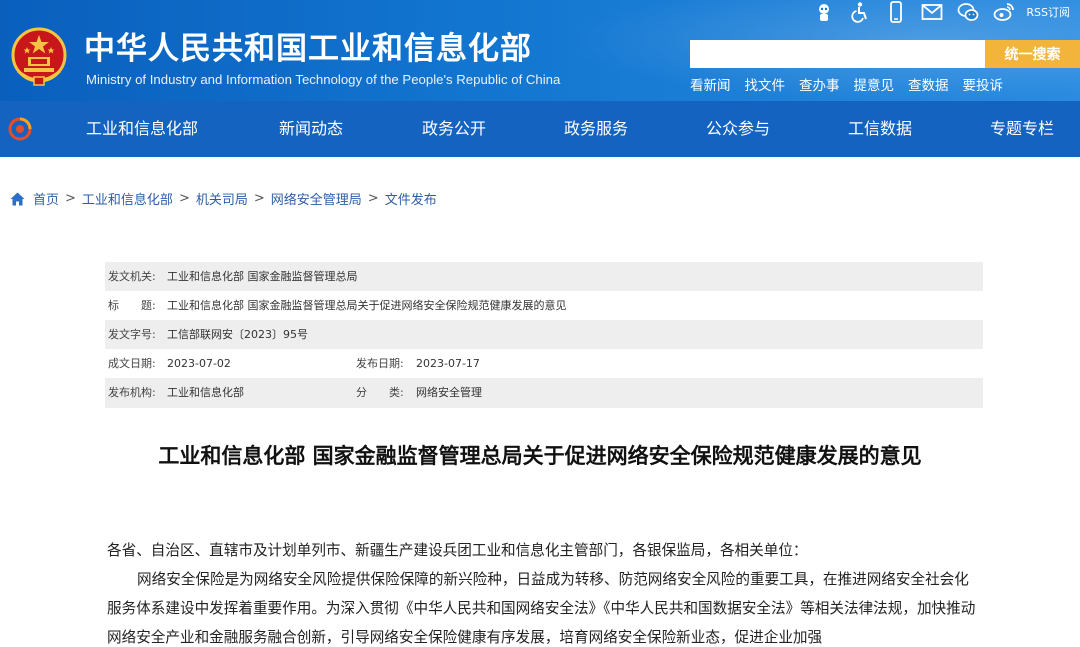 Image resolution: width=1080 pixels, height=647 pixels. Describe the element at coordinates (205, 392) in the screenshot. I see `org-value: 工业和信息化部` at that location.